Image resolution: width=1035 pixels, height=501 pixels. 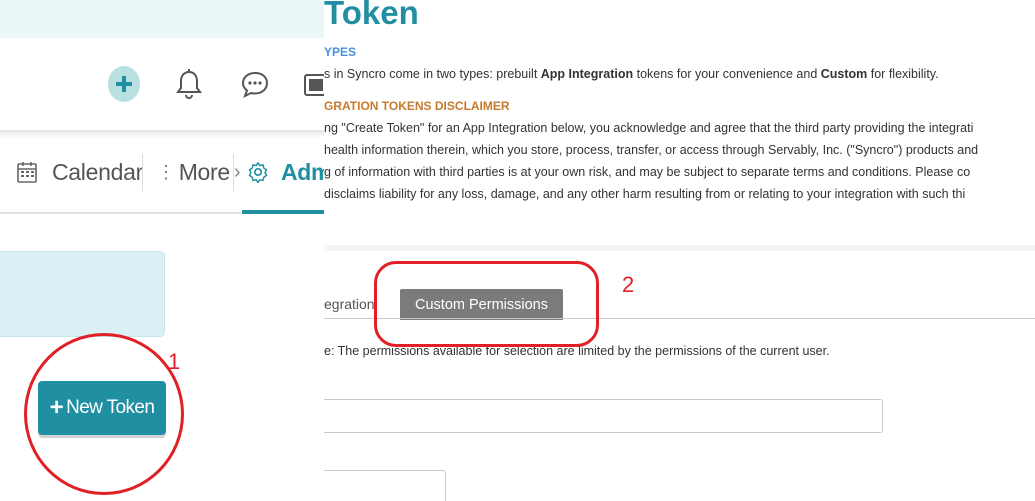 What do you see at coordinates (283, 212) in the screenshot?
I see `active-nav-underline` at bounding box center [283, 212].